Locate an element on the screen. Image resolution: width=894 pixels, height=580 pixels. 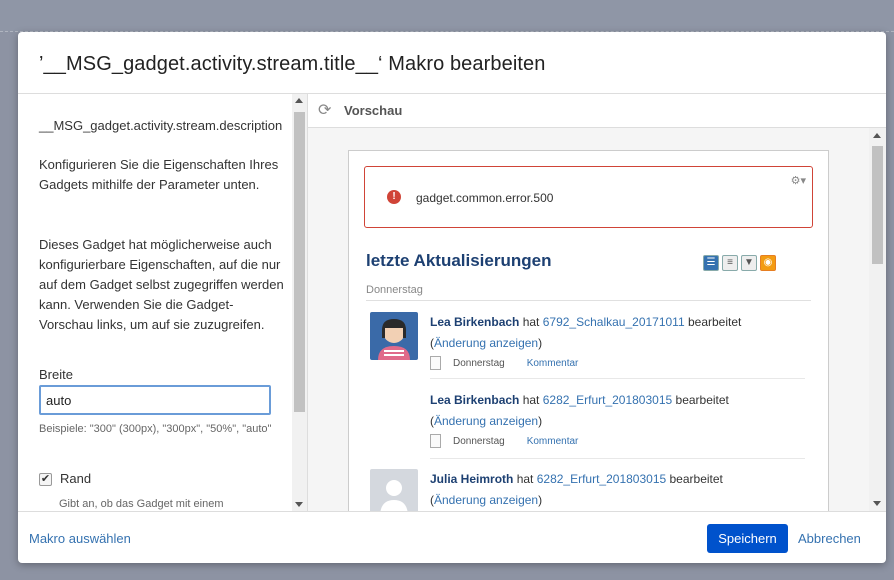
background-page is located at coordinates (447, 16).